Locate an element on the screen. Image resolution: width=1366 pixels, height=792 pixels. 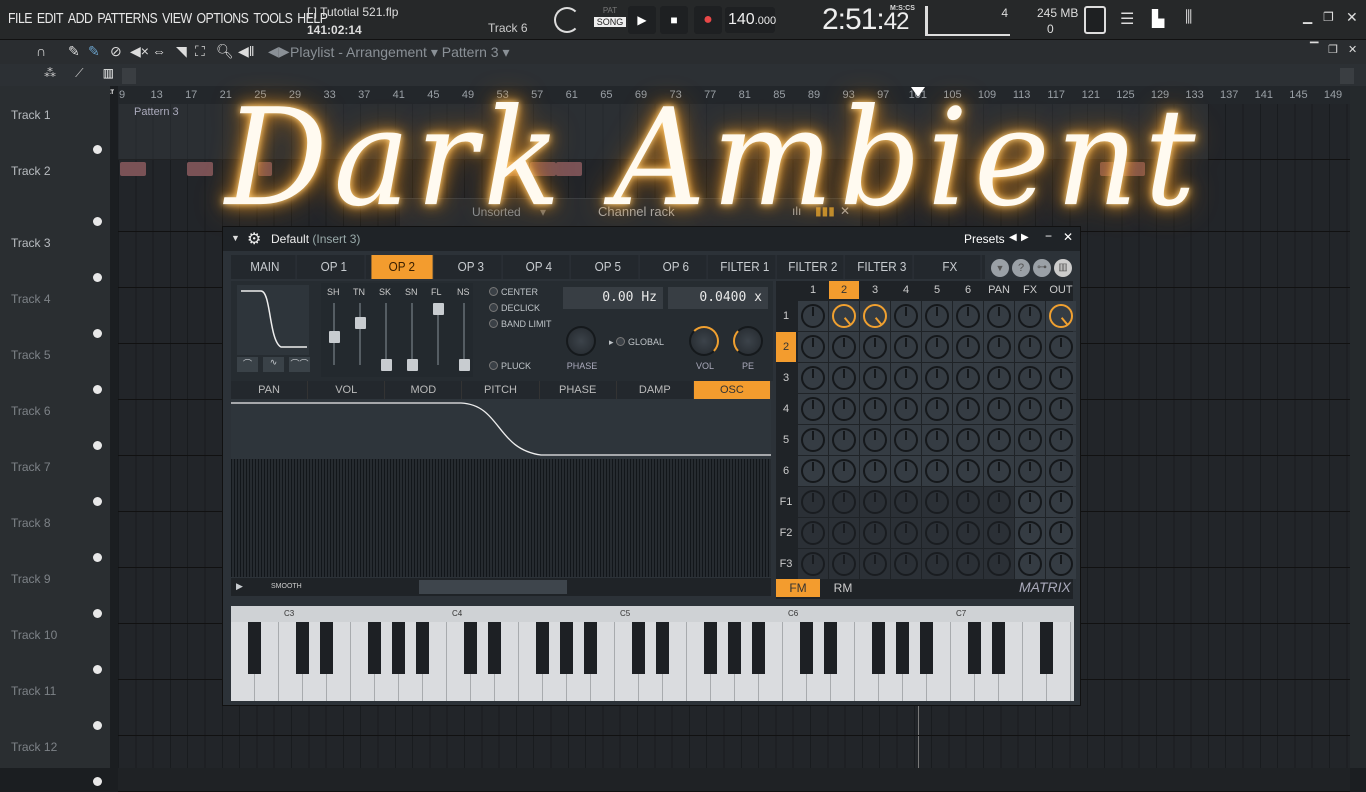
scroll-right is located at coordinates (1347, 76).